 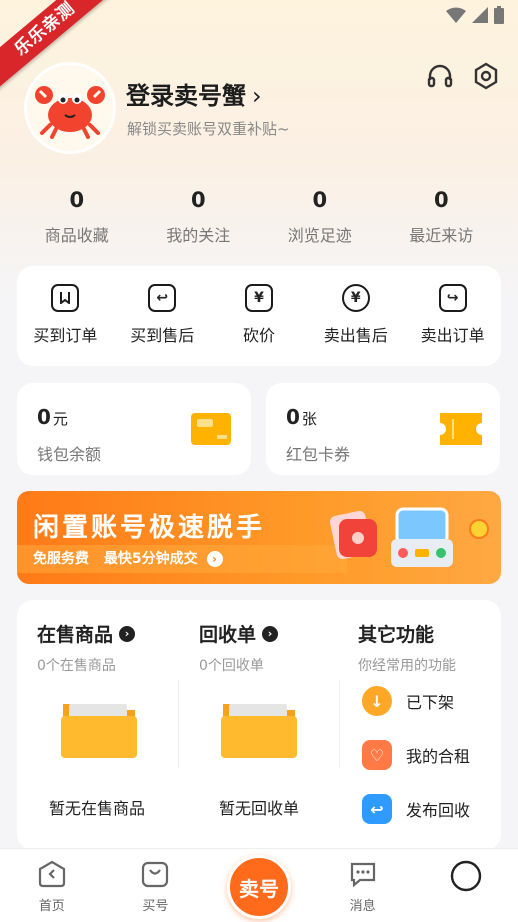 I want to click on order-label: 买到订单, so click(x=65, y=335).